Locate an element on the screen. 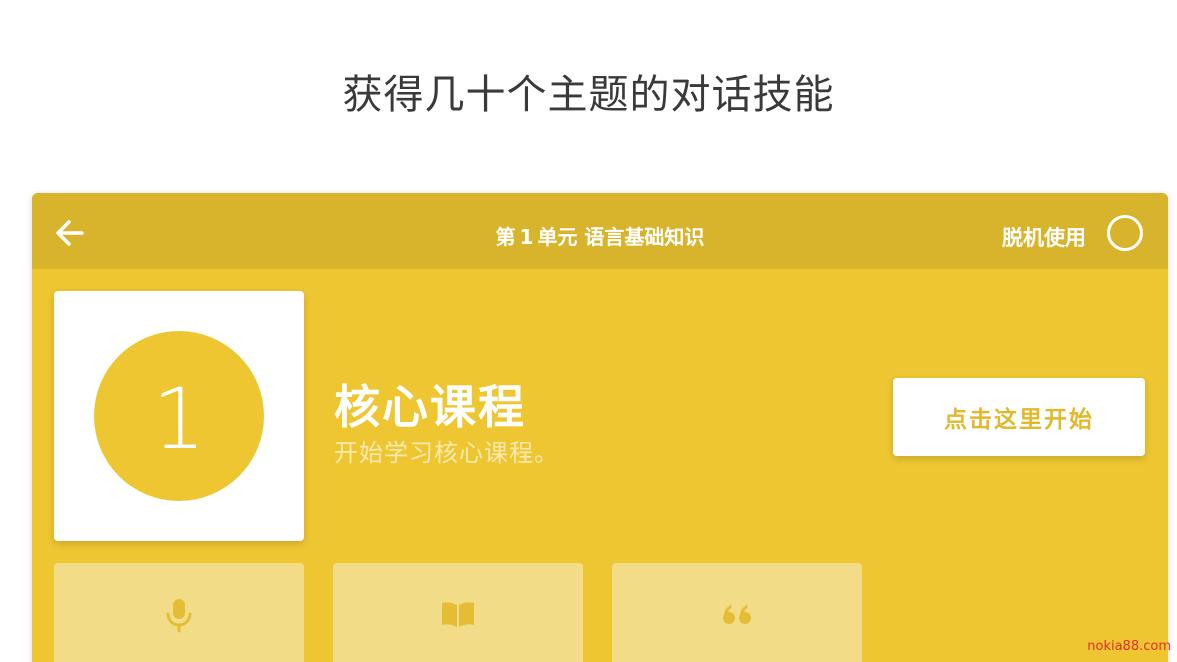  toolbar: 第 1 单元 语言基础知识 脱机使用 is located at coordinates (600, 231).